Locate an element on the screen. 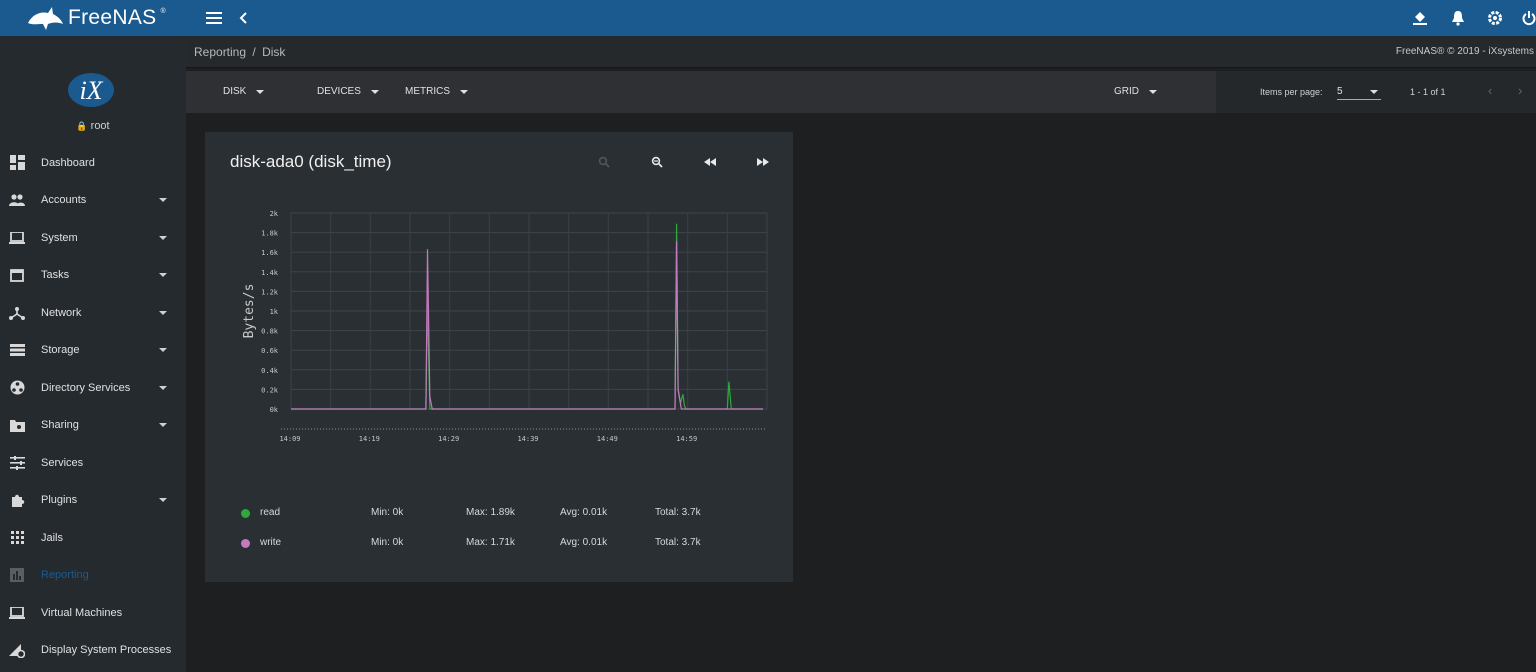 Image resolution: width=1536 pixels, height=672 pixels. y-tick-label: 0.2k is located at coordinates (270, 390).